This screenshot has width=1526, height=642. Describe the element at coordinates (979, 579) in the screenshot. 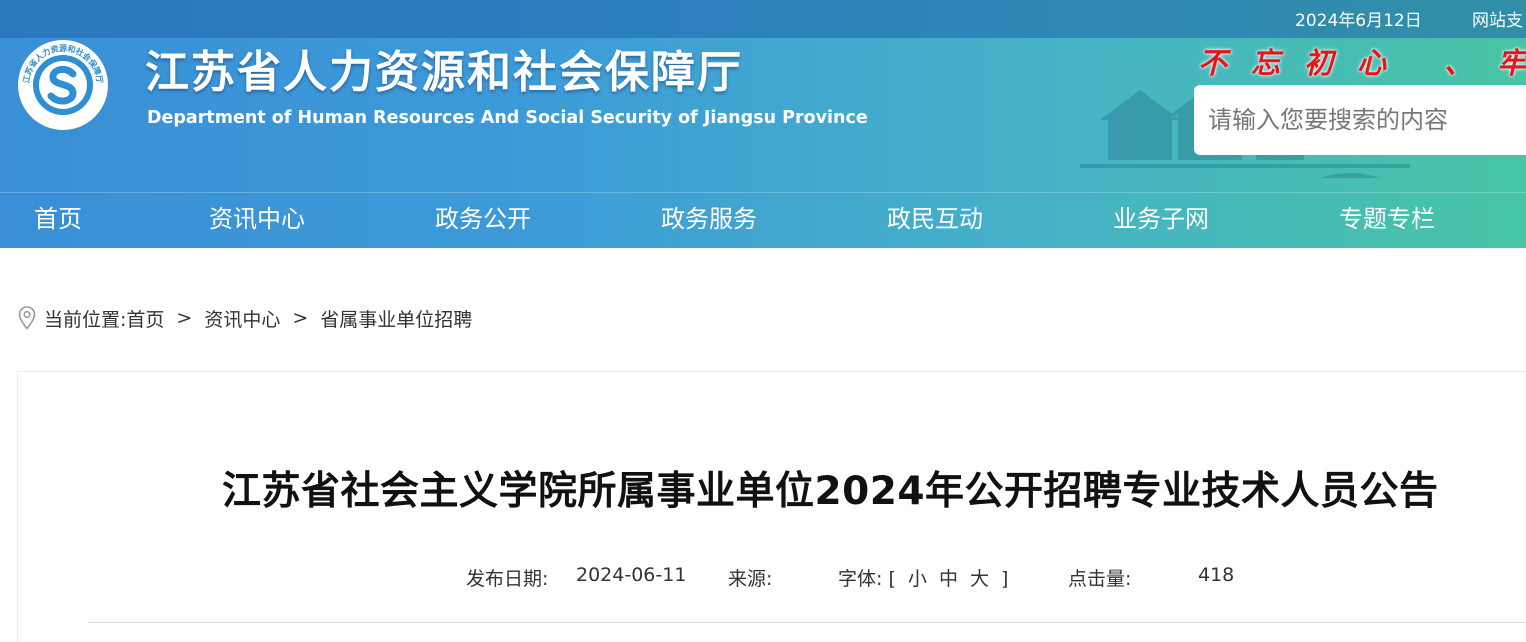

I see `font-large-button: 大` at that location.